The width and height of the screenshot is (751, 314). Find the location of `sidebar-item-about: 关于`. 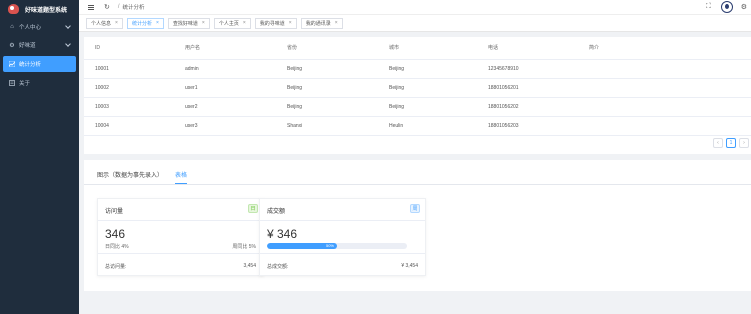

sidebar-item-about: 关于 is located at coordinates (39, 83).